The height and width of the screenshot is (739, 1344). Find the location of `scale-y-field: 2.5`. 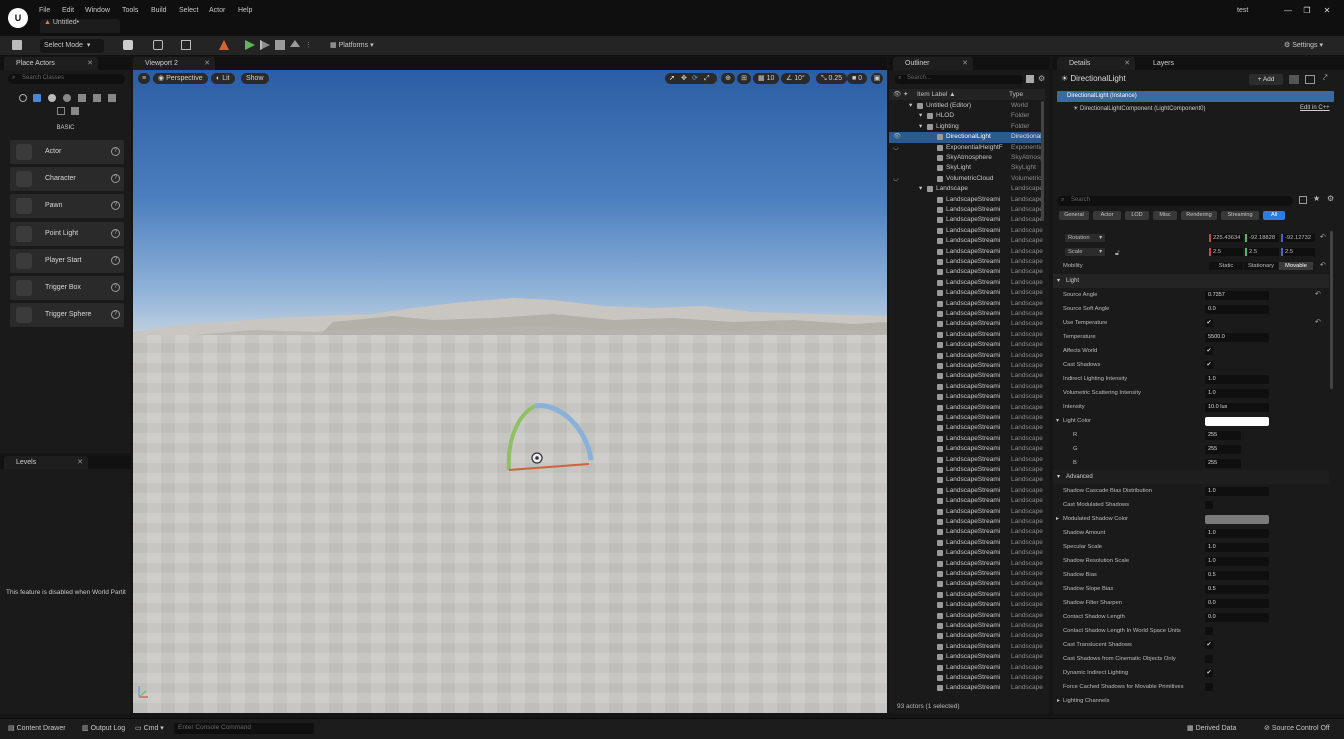

scale-y-field: 2.5 is located at coordinates (1262, 252).